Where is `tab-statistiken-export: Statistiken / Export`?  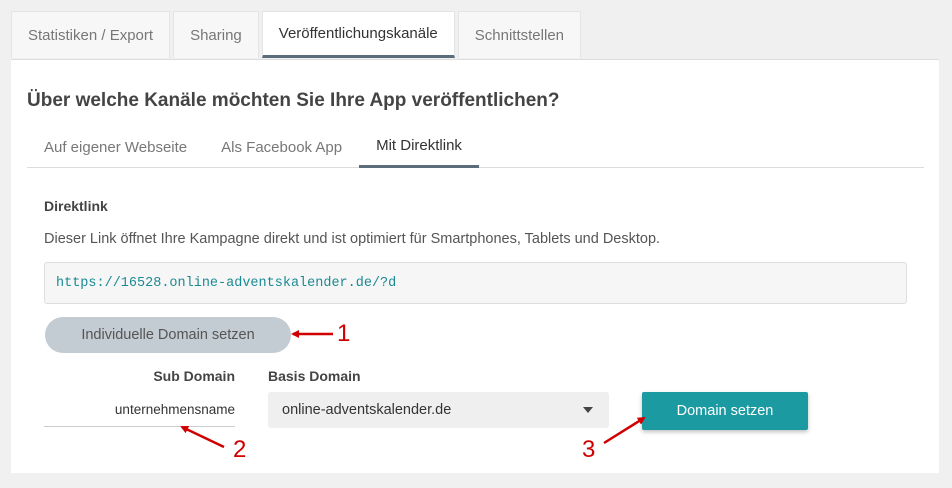 tab-statistiken-export: Statistiken / Export is located at coordinates (91, 34).